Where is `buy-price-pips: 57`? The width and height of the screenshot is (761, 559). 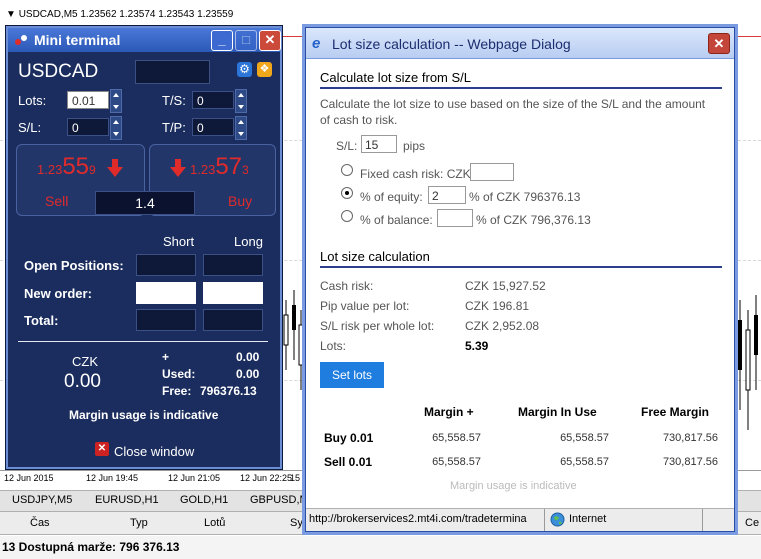
buy-price-pips: 57 is located at coordinates (229, 166).